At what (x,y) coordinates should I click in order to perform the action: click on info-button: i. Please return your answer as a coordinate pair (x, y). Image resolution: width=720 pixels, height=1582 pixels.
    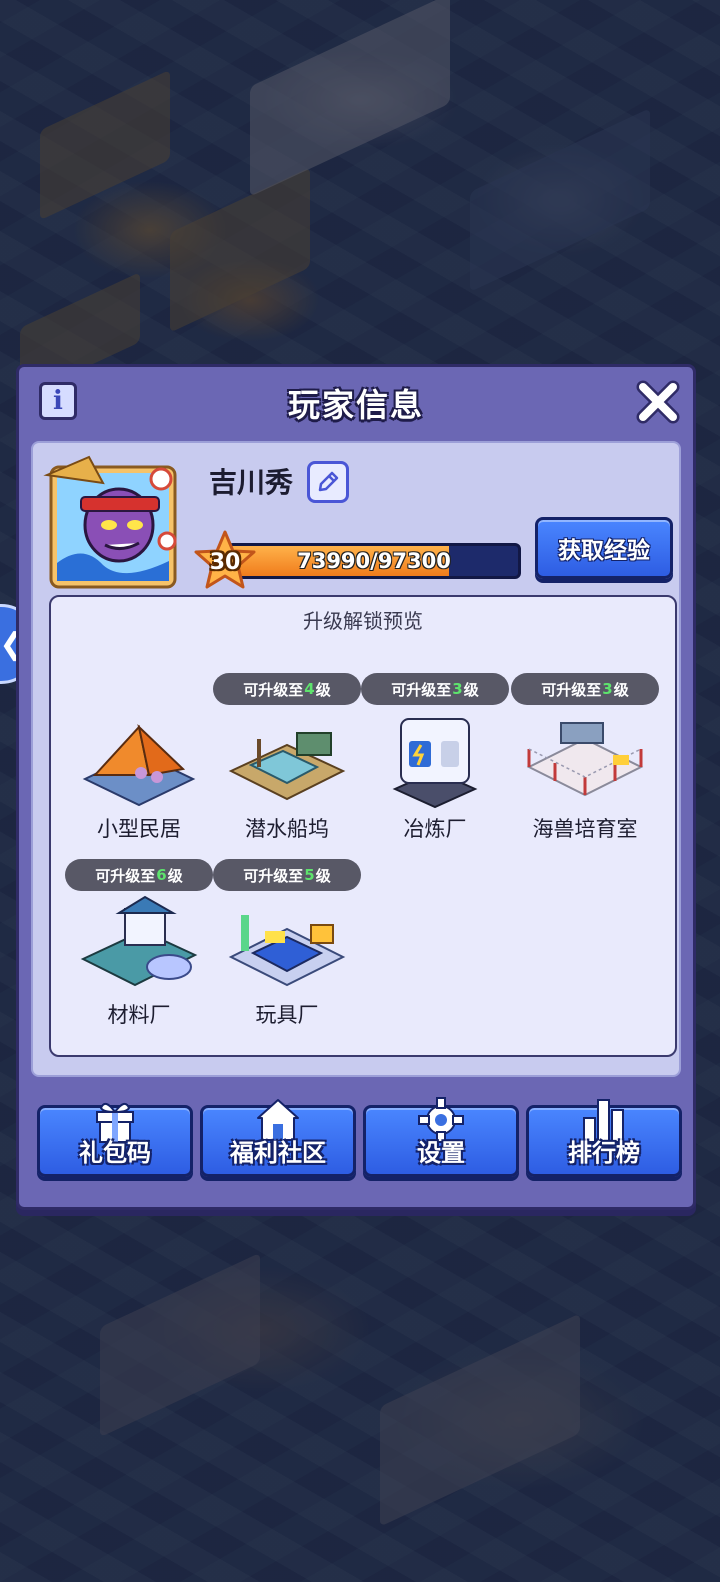
    Looking at the image, I should click on (58, 401).